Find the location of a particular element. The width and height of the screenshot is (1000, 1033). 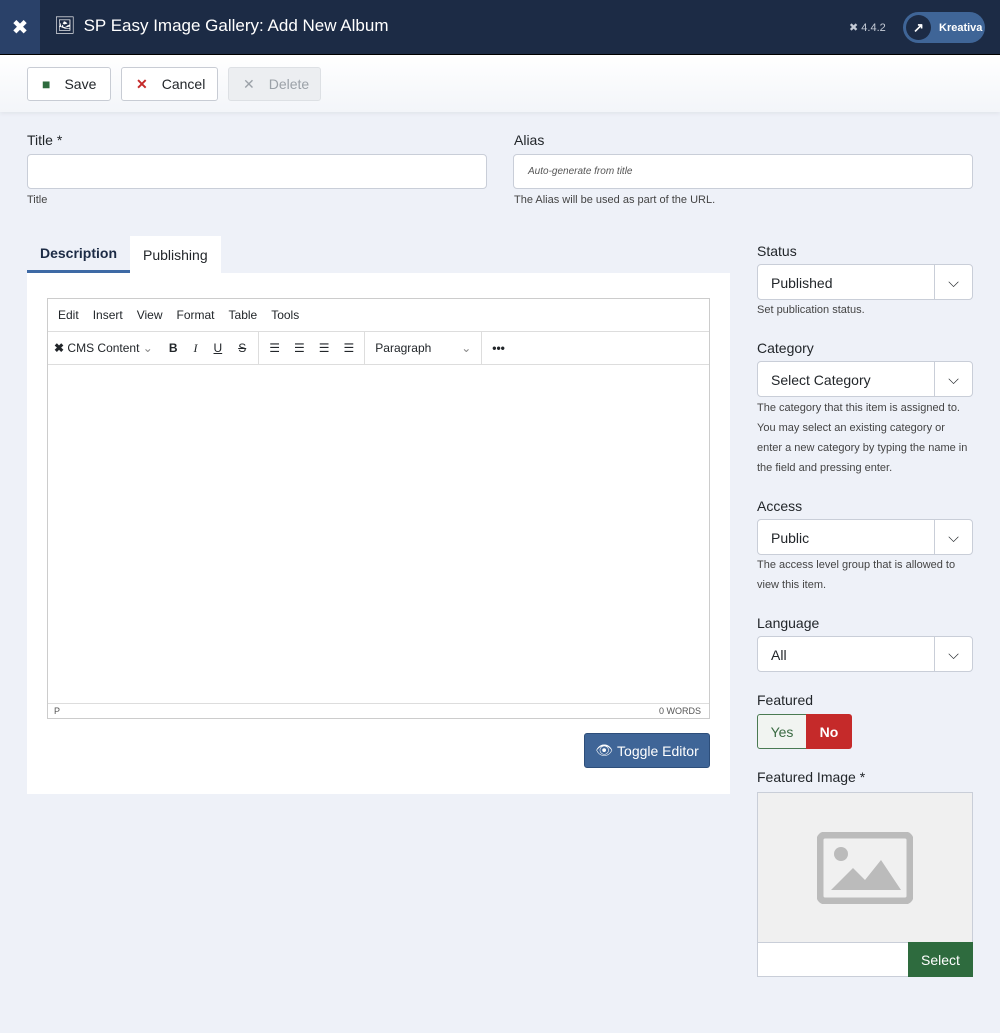

title-input is located at coordinates (257, 171).